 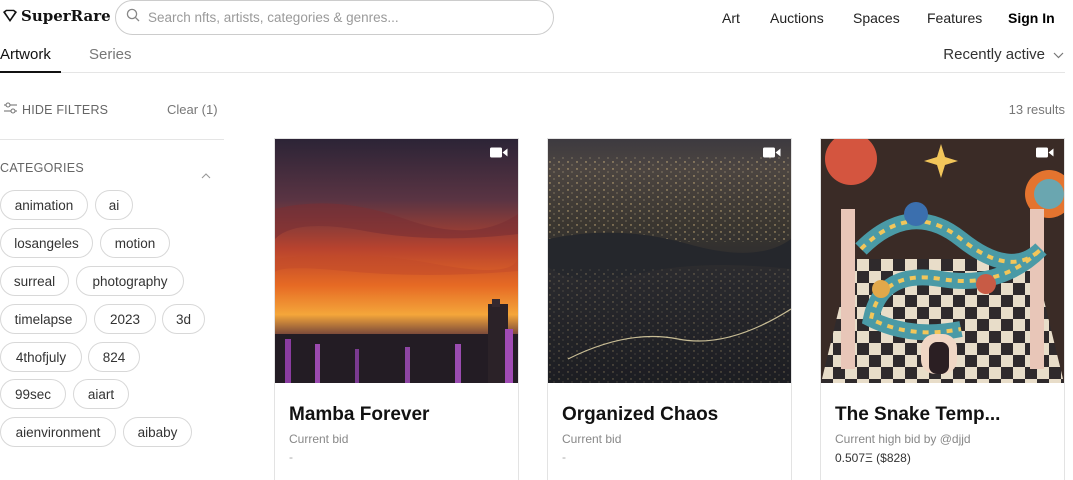 I want to click on sort-selected-label: Recently active, so click(x=994, y=54).